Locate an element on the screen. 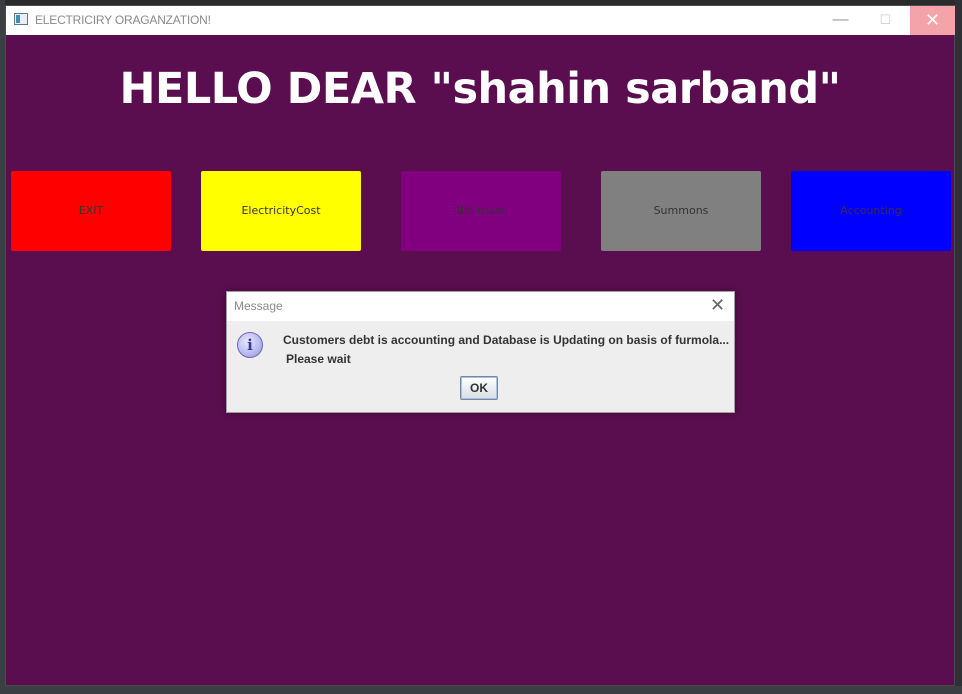 This screenshot has height=694, width=962. accounting-button: Accounting is located at coordinates (871, 211).